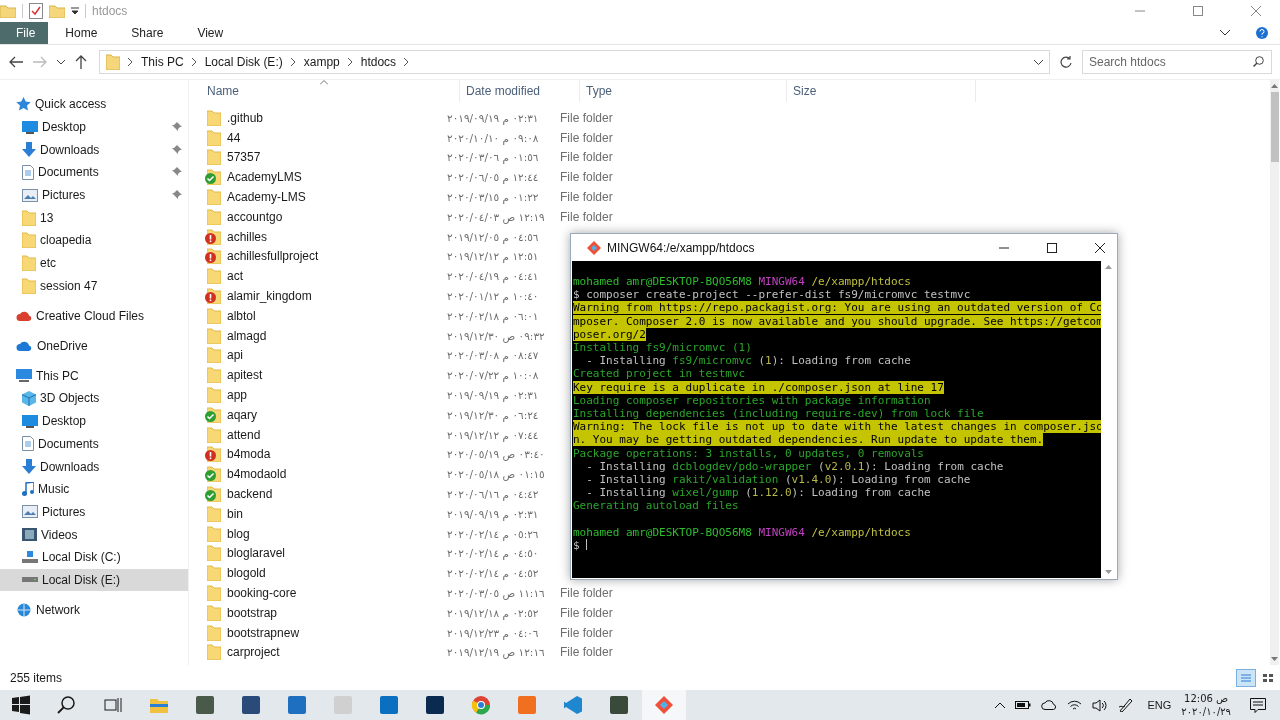  I want to click on sidebar-item: etc, so click(94, 263).